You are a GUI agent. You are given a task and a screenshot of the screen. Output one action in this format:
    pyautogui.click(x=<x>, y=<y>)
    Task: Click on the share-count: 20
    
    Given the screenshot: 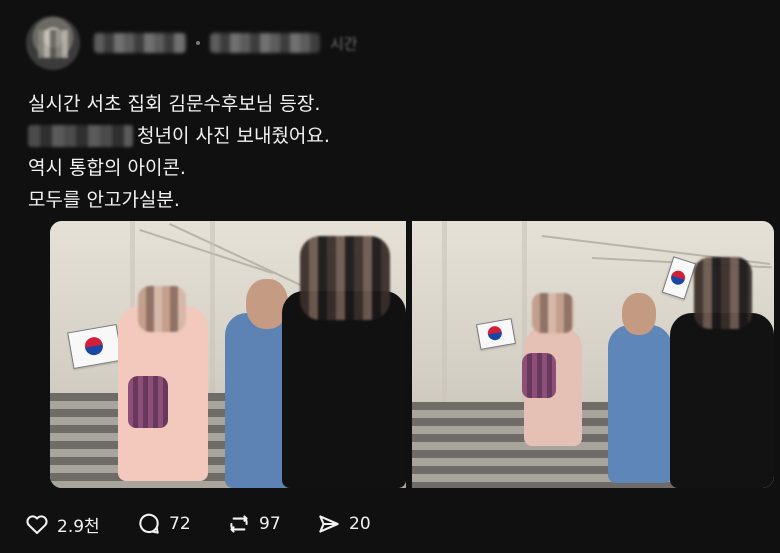 What is the action you would take?
    pyautogui.click(x=360, y=524)
    